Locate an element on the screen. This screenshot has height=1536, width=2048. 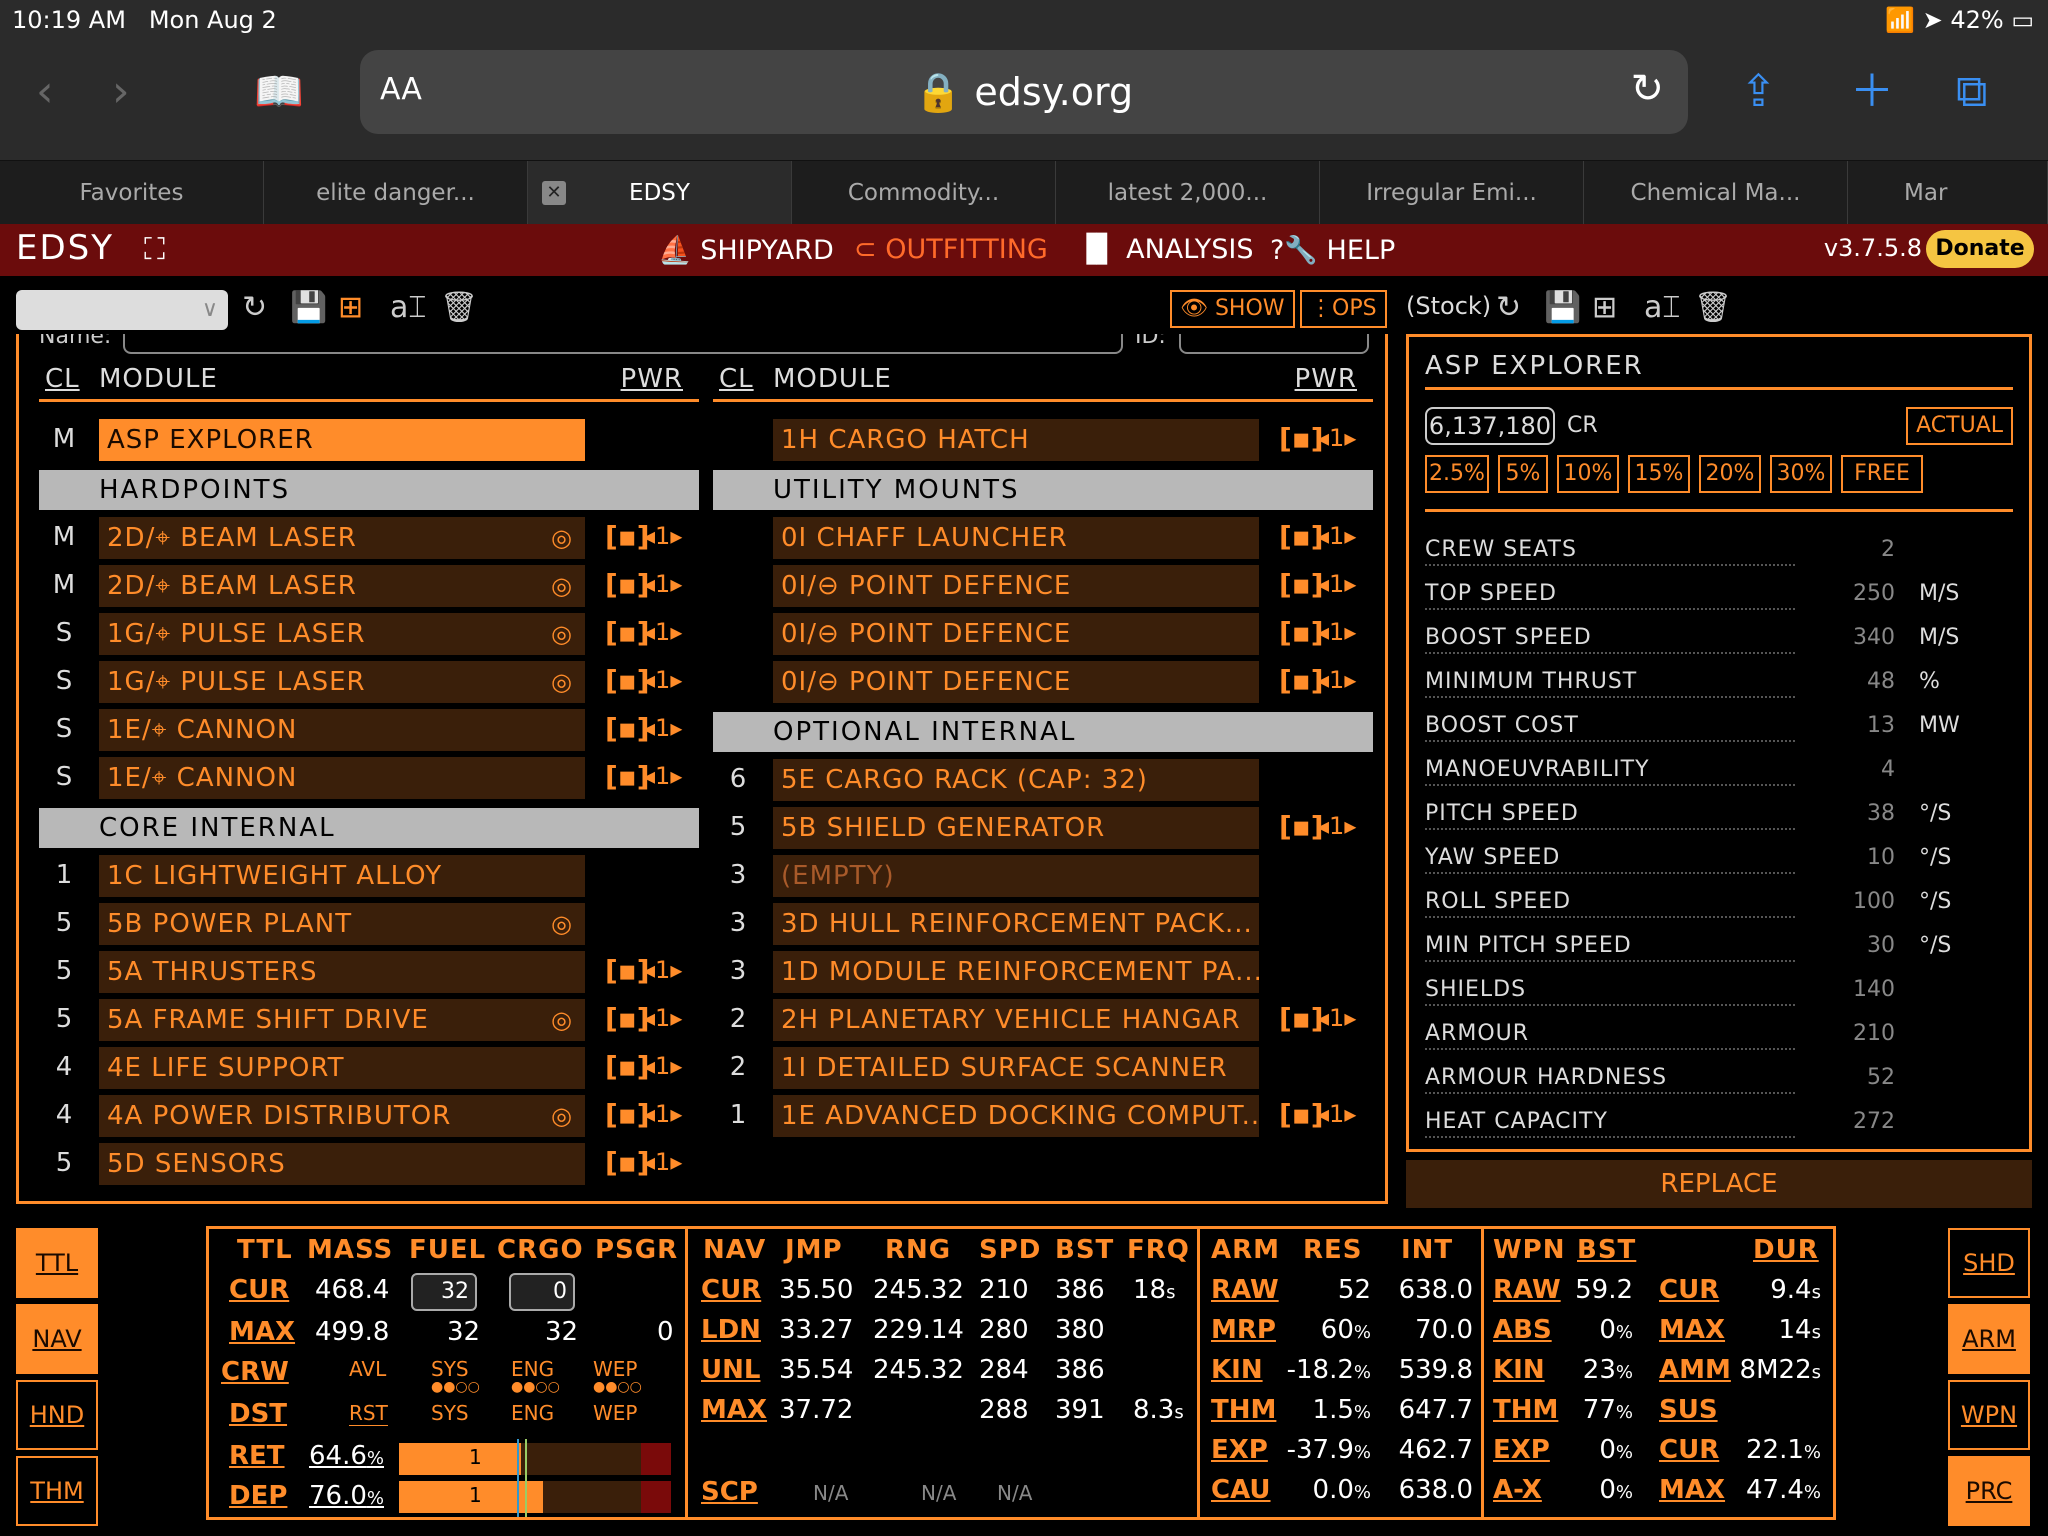
dst-label: DST is located at coordinates (258, 1414).